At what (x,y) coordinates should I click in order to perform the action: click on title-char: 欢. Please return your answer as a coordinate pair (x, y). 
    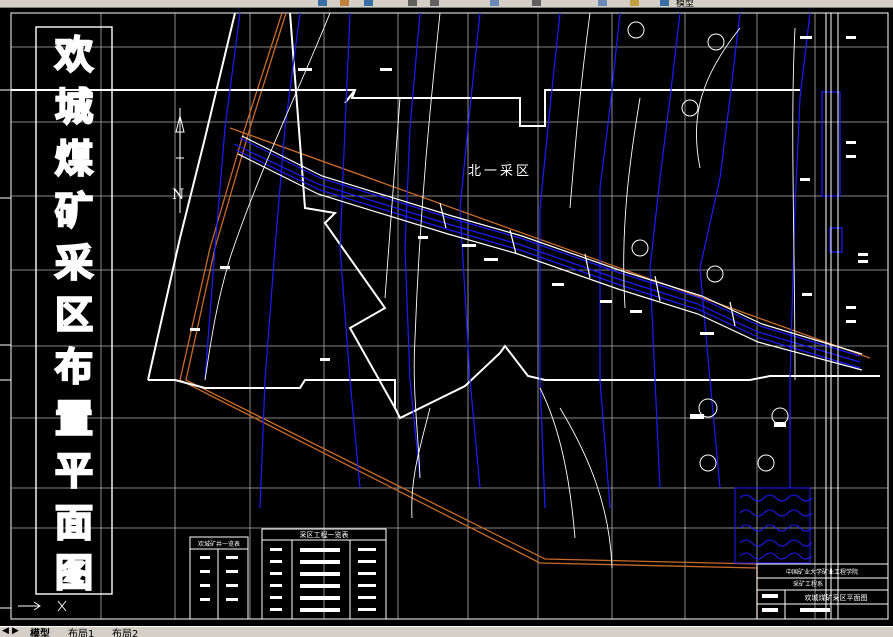
    Looking at the image, I should click on (73, 55).